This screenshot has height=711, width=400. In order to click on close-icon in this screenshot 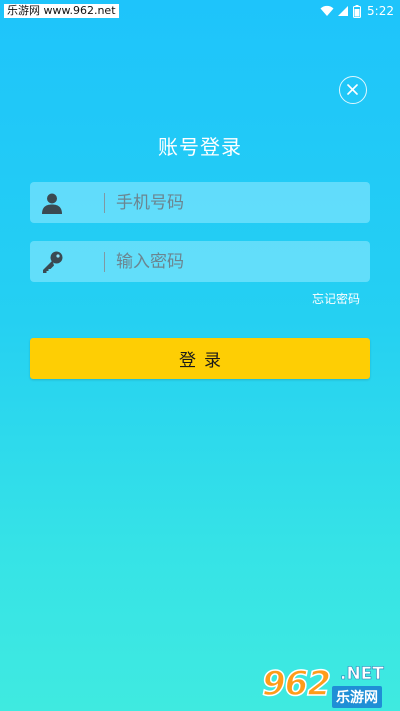, I will do `click(352, 89)`.